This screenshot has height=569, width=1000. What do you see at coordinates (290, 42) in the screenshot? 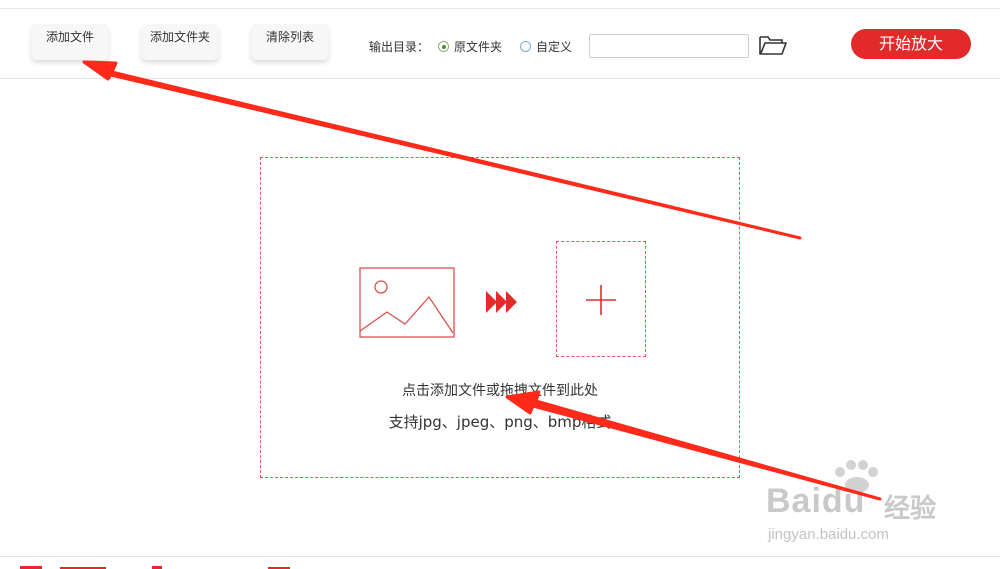
I see `clear-list-button: 清除列表` at bounding box center [290, 42].